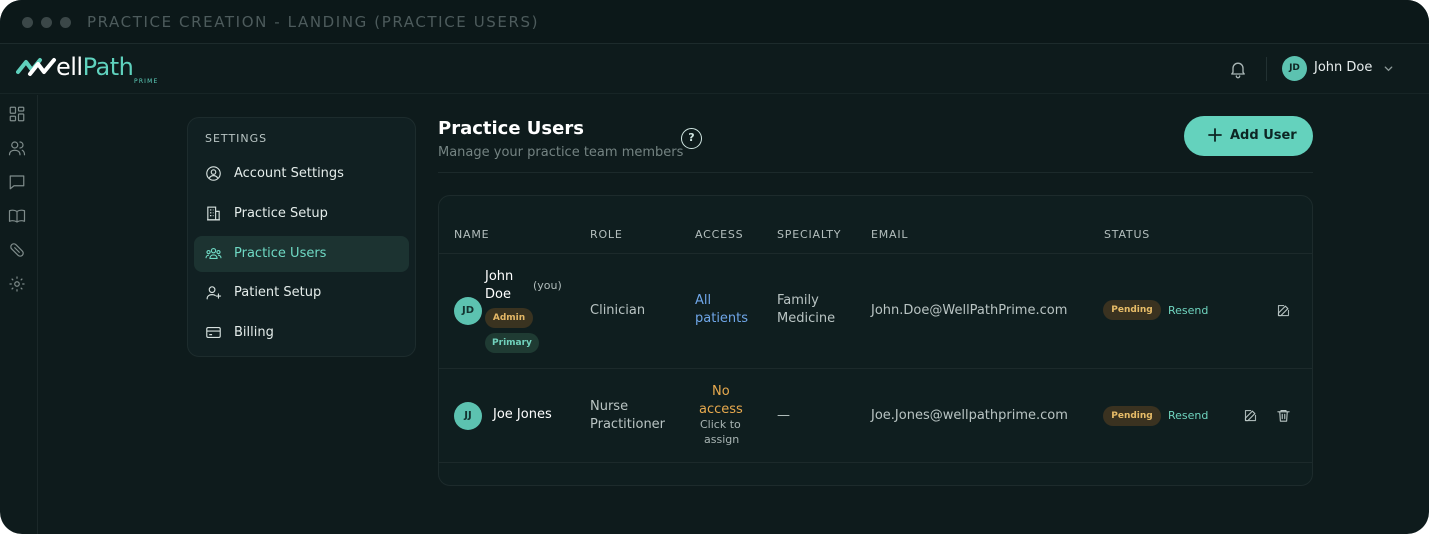  I want to click on settings-item-label: Patient Setup, so click(278, 292).